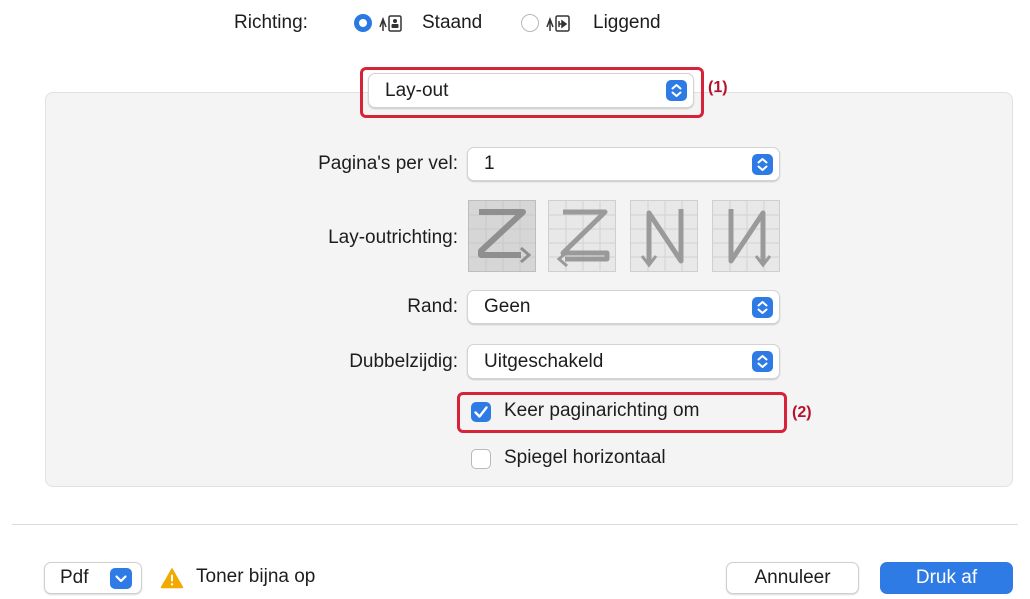 The image size is (1030, 599). I want to click on layout-direction-label: Lay-outrichting:, so click(393, 237).